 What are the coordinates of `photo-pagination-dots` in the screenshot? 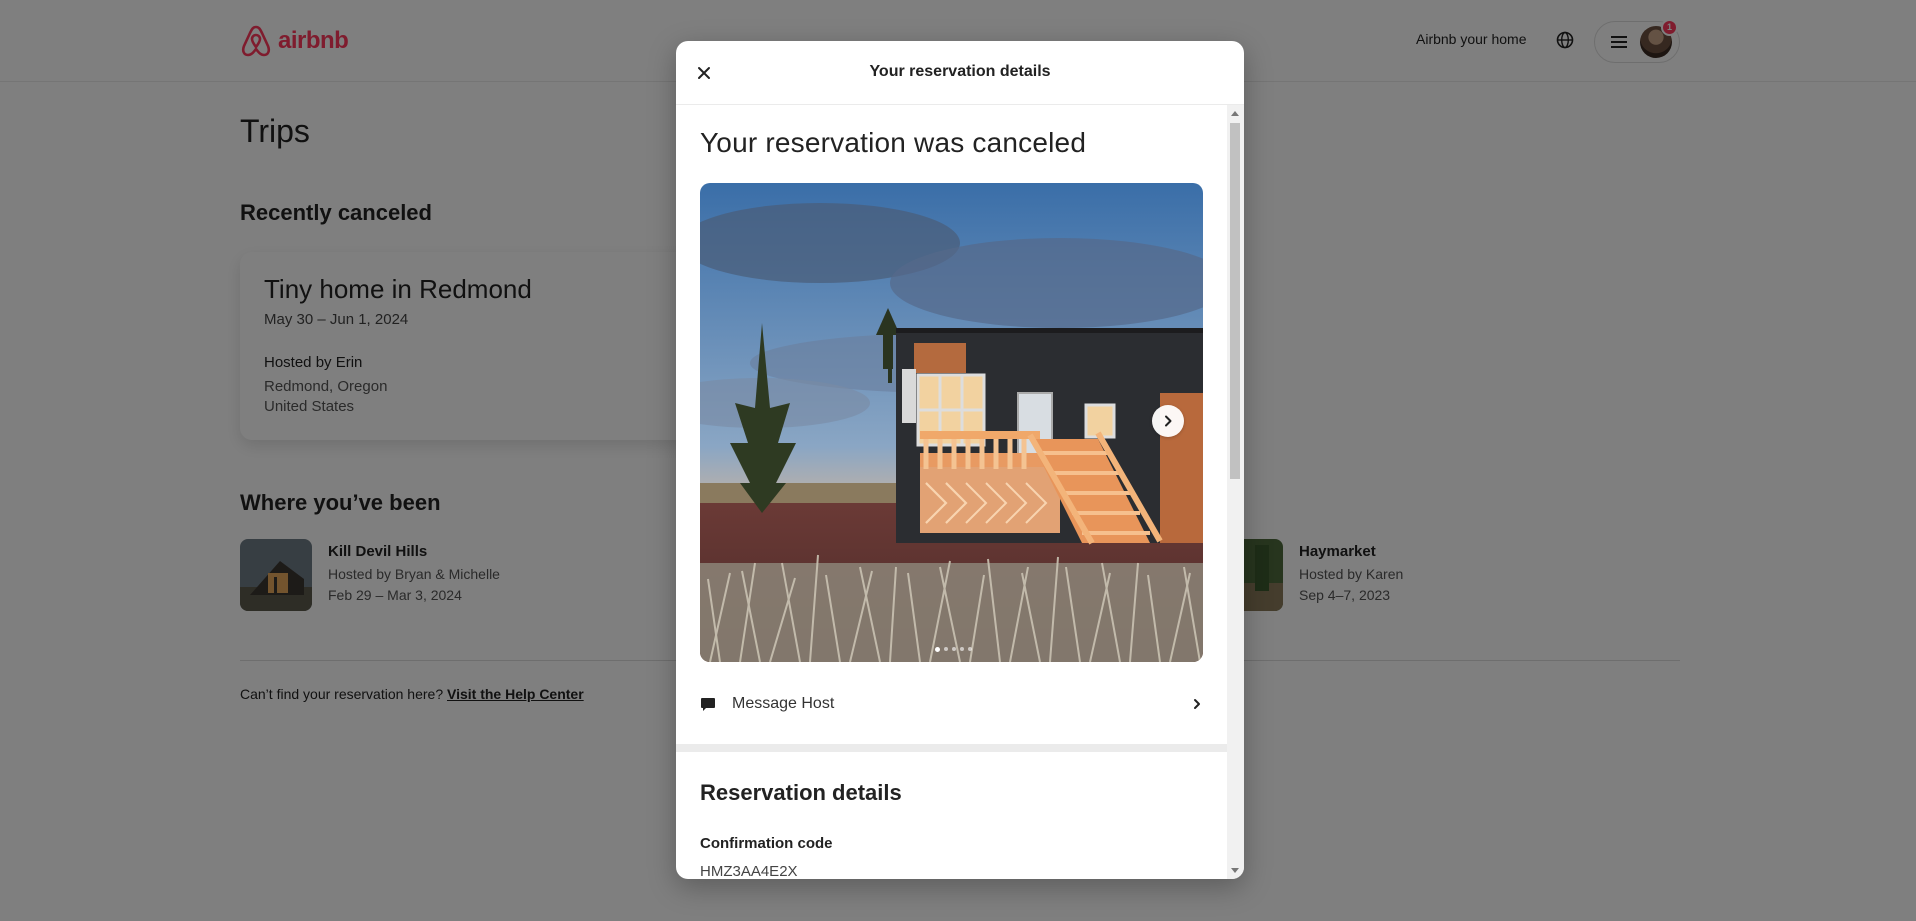 It's located at (953, 649).